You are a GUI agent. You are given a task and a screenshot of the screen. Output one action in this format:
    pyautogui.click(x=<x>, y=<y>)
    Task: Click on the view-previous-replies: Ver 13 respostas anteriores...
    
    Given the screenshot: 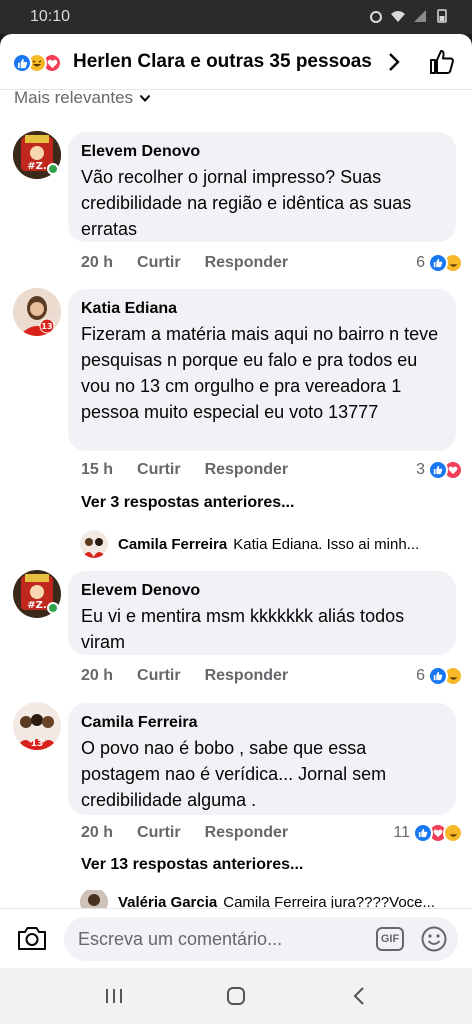 What is the action you would take?
    pyautogui.click(x=192, y=865)
    